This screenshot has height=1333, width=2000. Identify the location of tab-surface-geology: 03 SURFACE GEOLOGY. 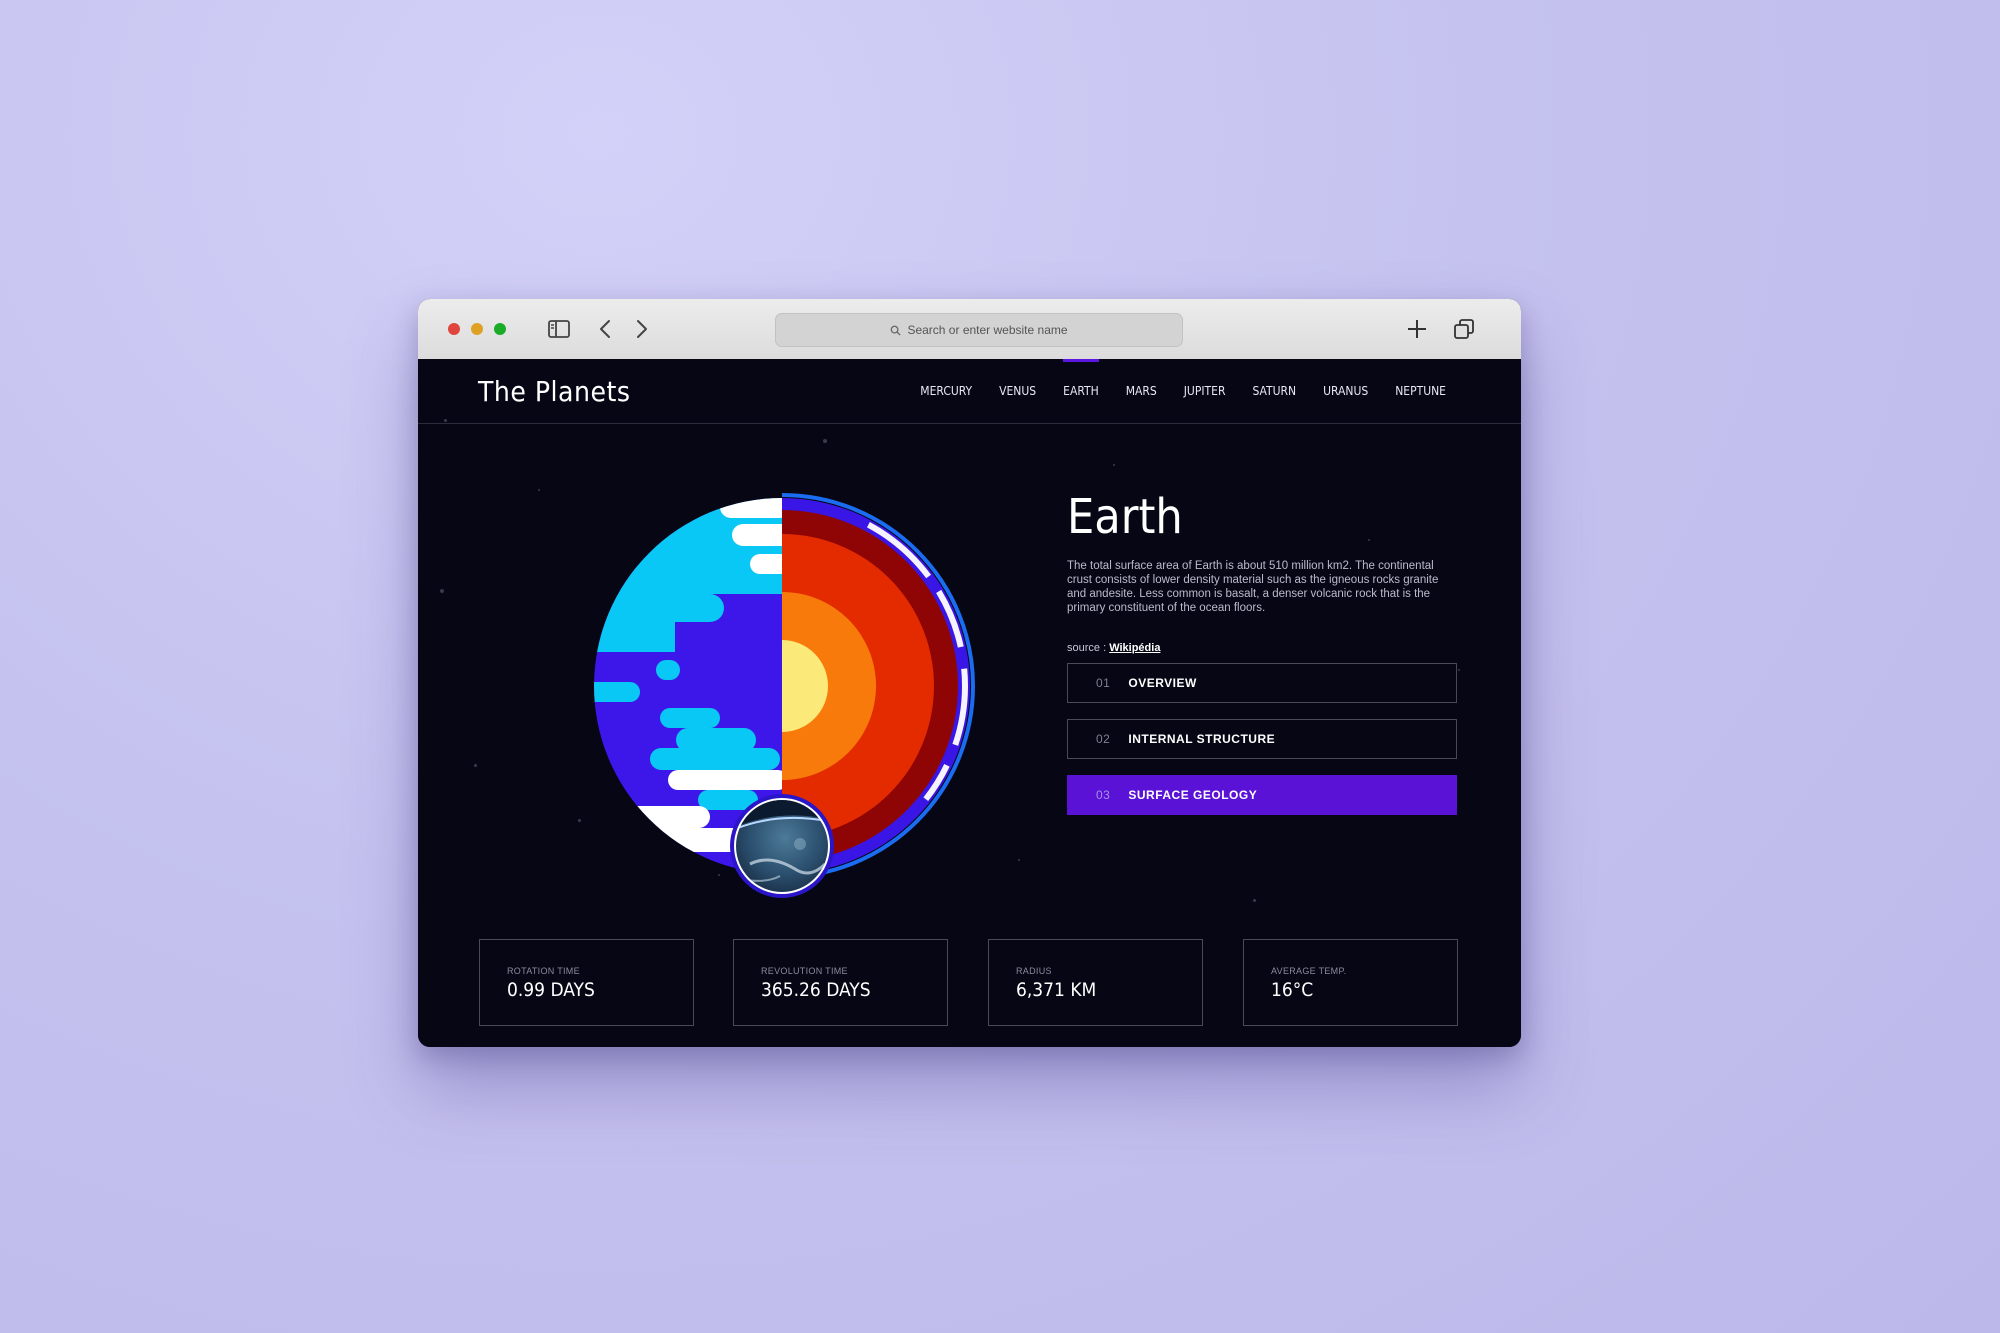
(1262, 795).